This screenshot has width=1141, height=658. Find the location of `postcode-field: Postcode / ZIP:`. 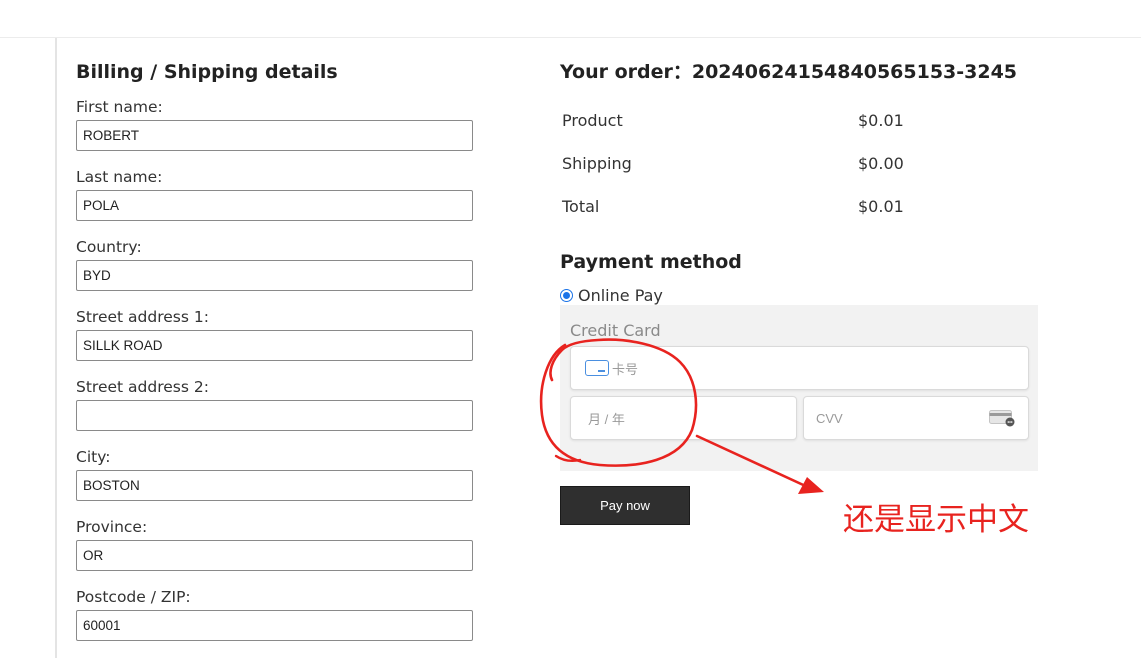

postcode-field: Postcode / ZIP: is located at coordinates (274, 613).